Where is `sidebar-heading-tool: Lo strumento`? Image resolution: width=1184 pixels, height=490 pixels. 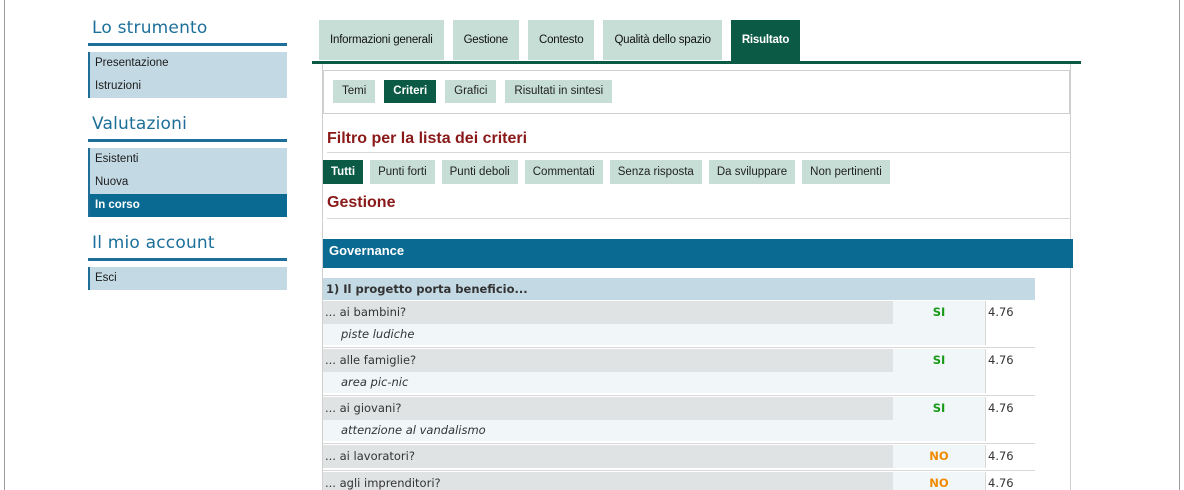
sidebar-heading-tool: Lo strumento is located at coordinates (187, 31).